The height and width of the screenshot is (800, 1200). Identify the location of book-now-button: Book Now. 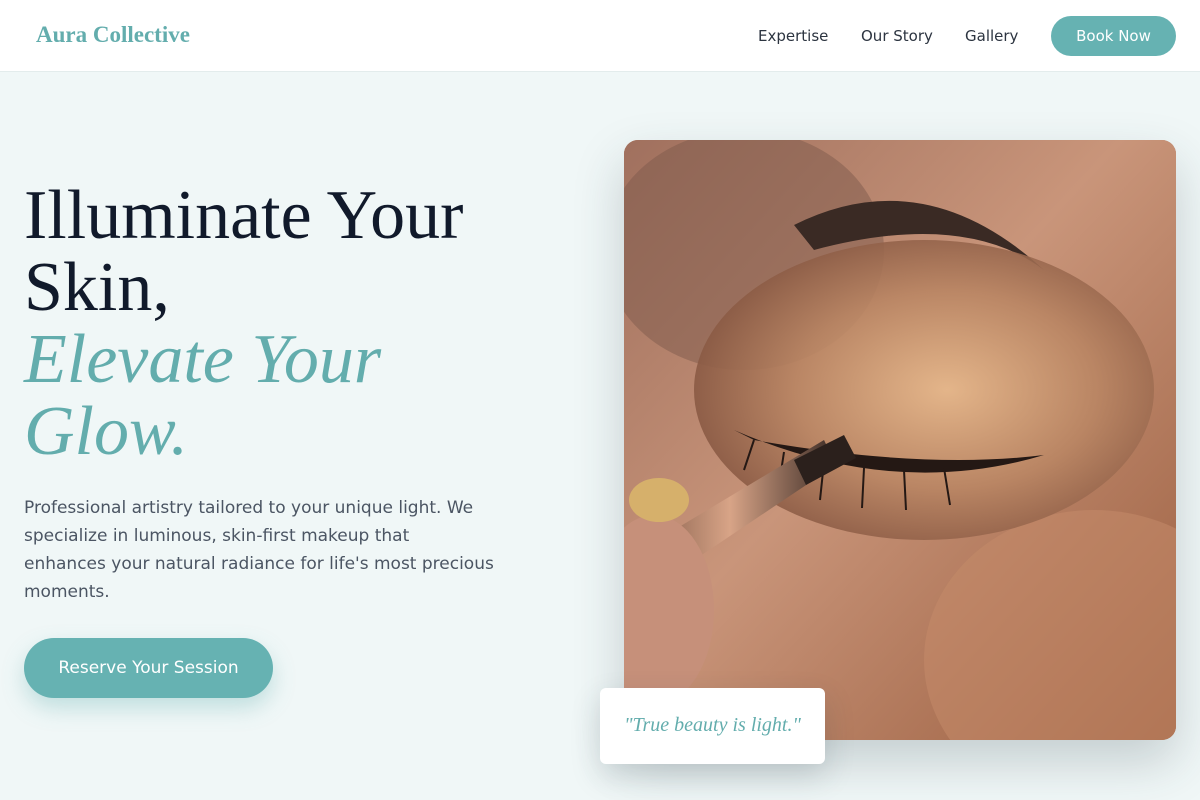
(1113, 36).